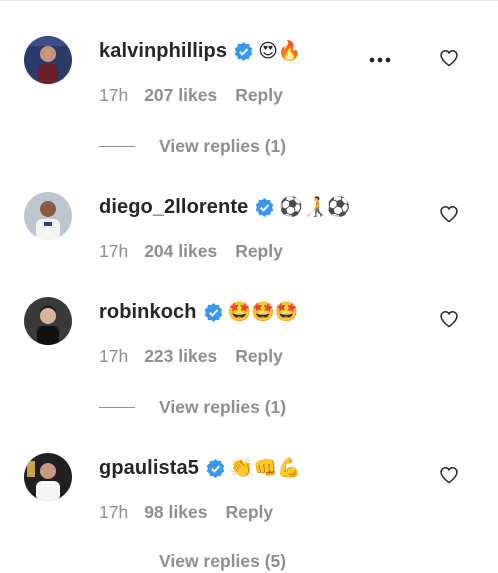 The image size is (498, 573). I want to click on comment-header: gpaulista5 👏👊💪, so click(200, 468).